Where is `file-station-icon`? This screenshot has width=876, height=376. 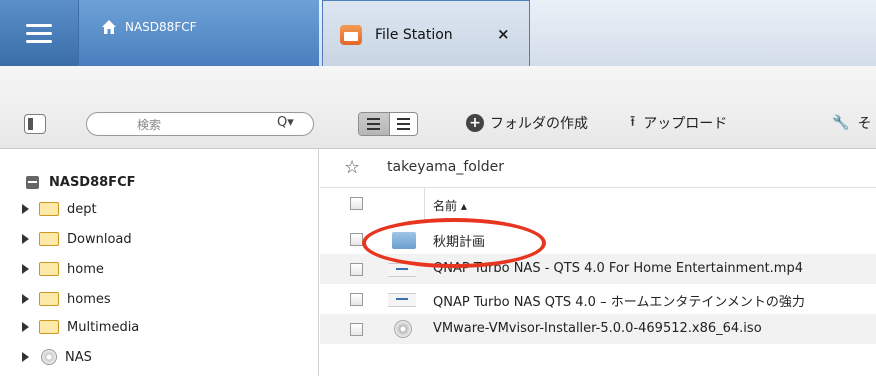
file-station-icon is located at coordinates (351, 35).